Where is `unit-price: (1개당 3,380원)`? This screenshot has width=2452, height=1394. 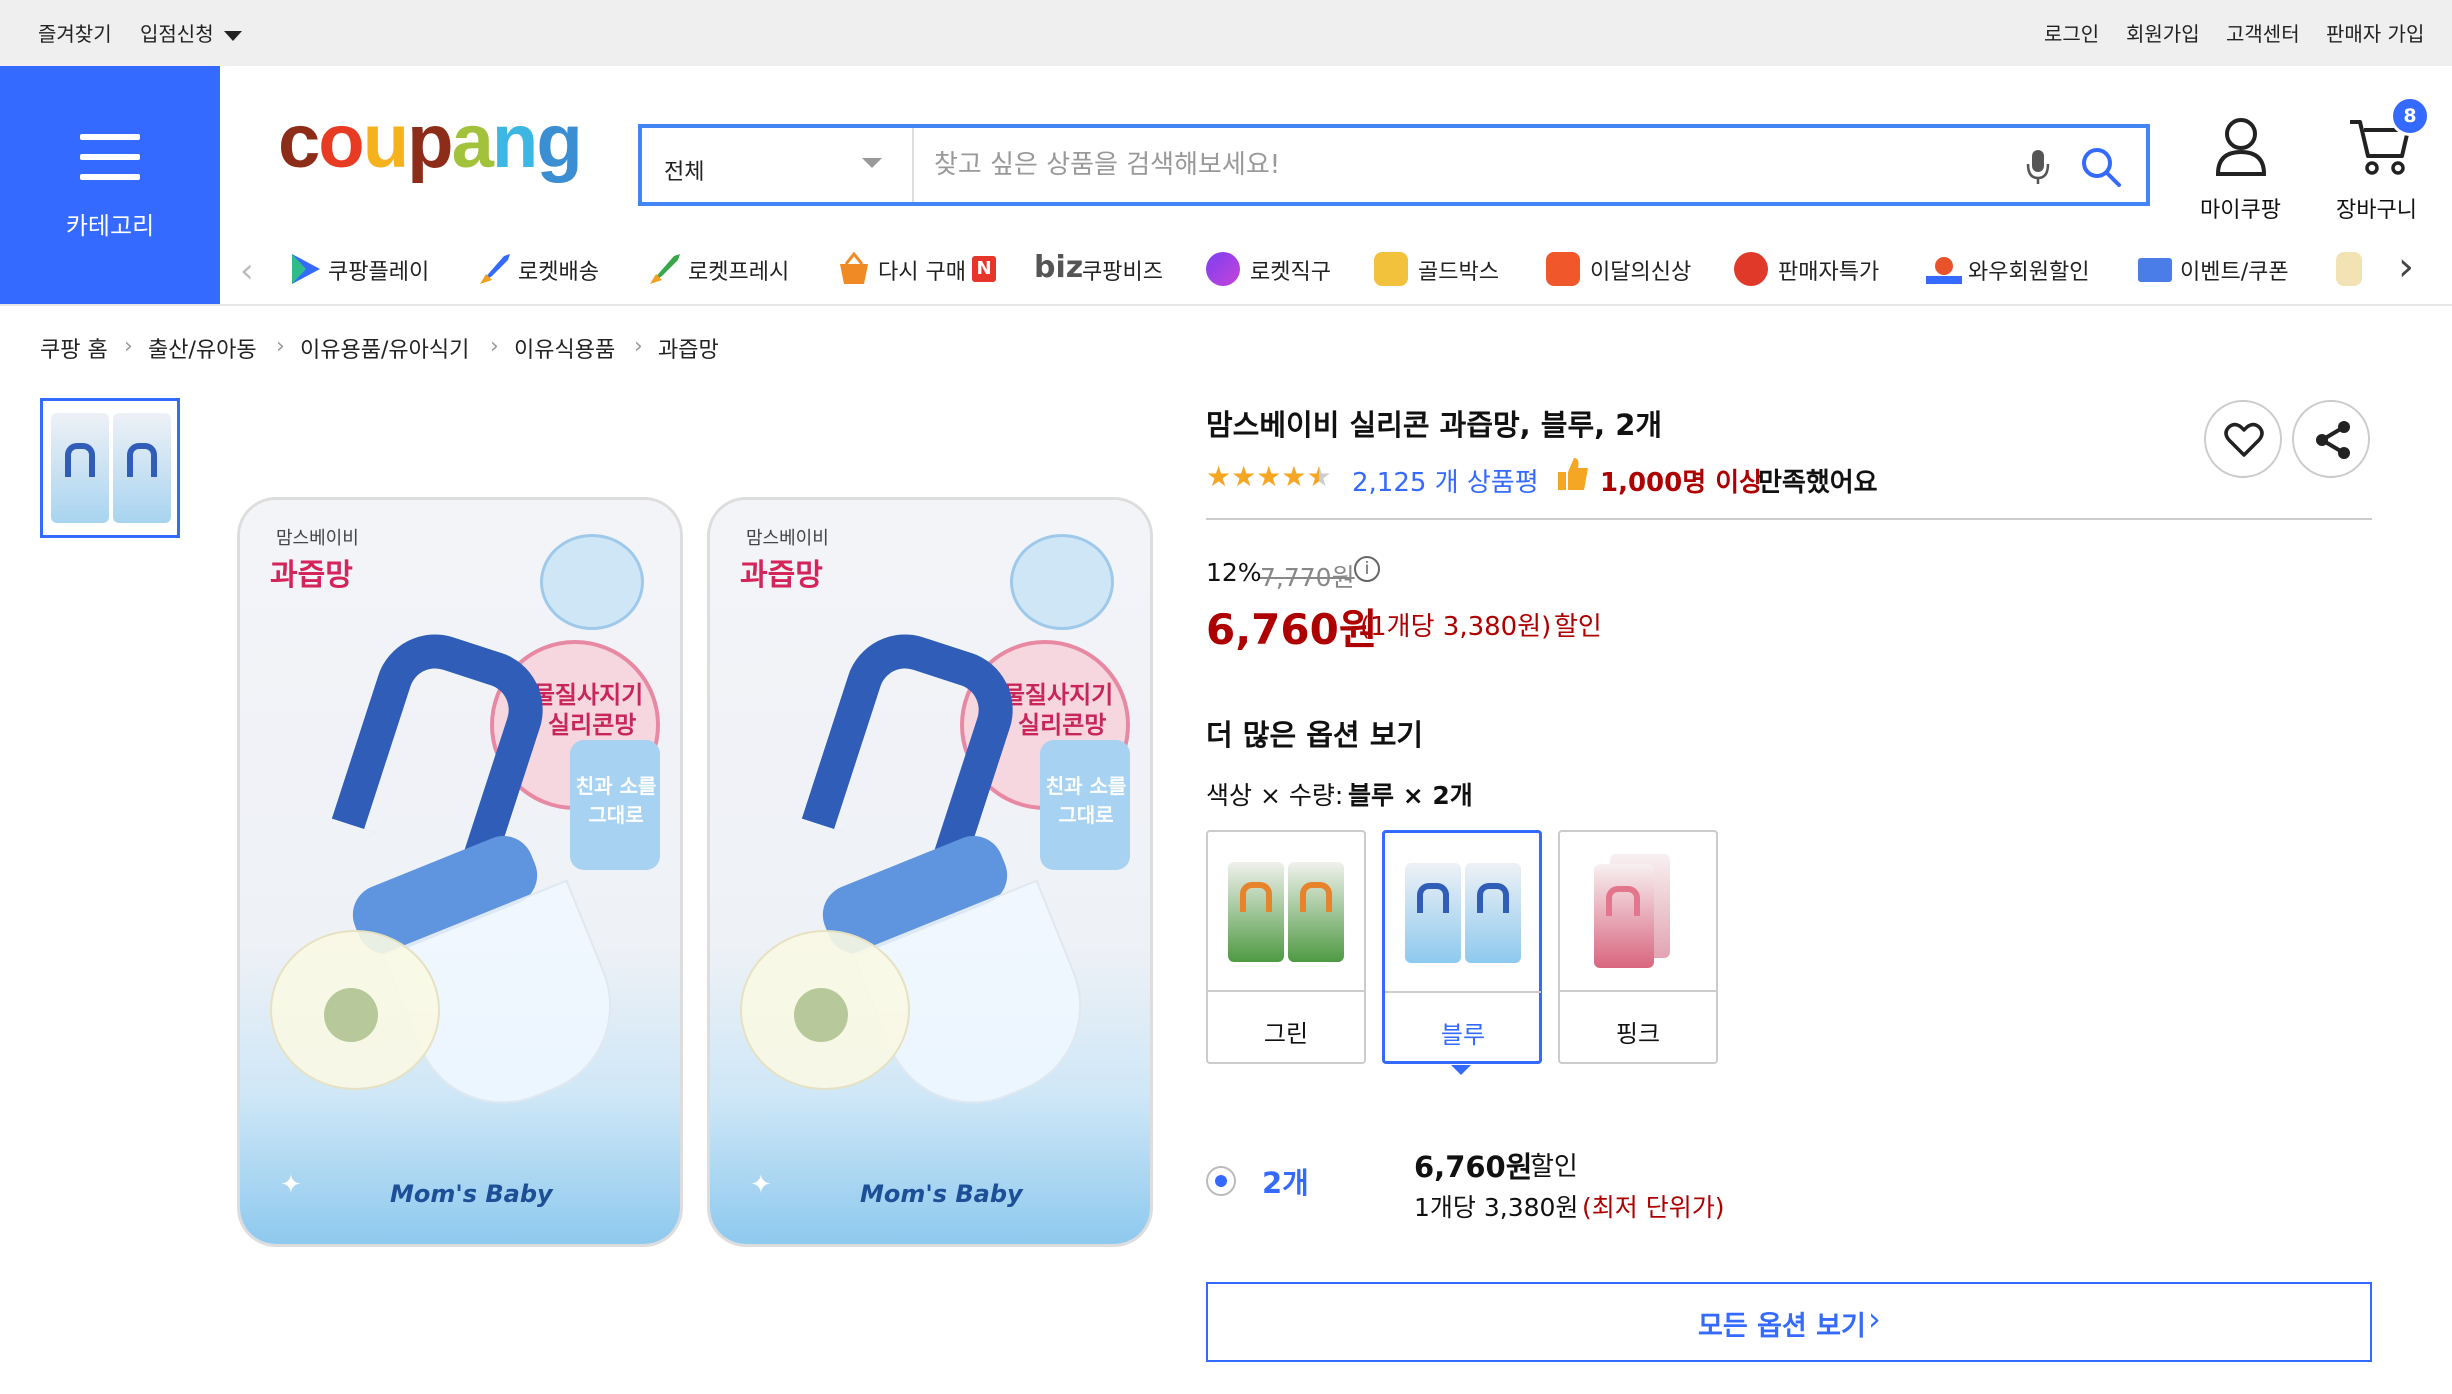 unit-price: (1개당 3,380원) is located at coordinates (1456, 627).